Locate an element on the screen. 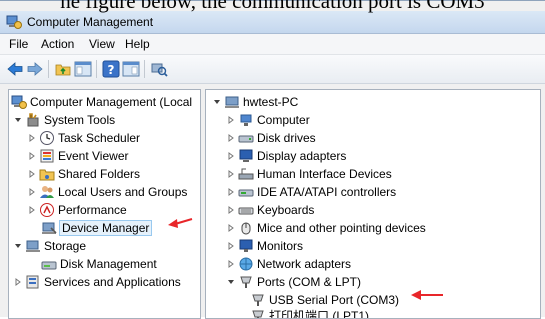 The height and width of the screenshot is (319, 545). menu-action: Action is located at coordinates (57, 44).